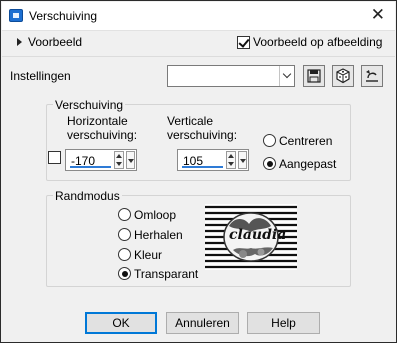  I want to click on horizontal-offset-field: -170, so click(101, 160).